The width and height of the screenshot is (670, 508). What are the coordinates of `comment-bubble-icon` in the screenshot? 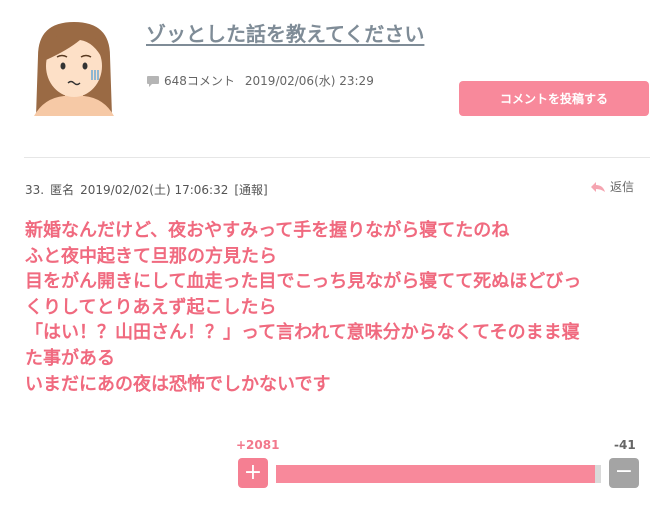 It's located at (153, 81).